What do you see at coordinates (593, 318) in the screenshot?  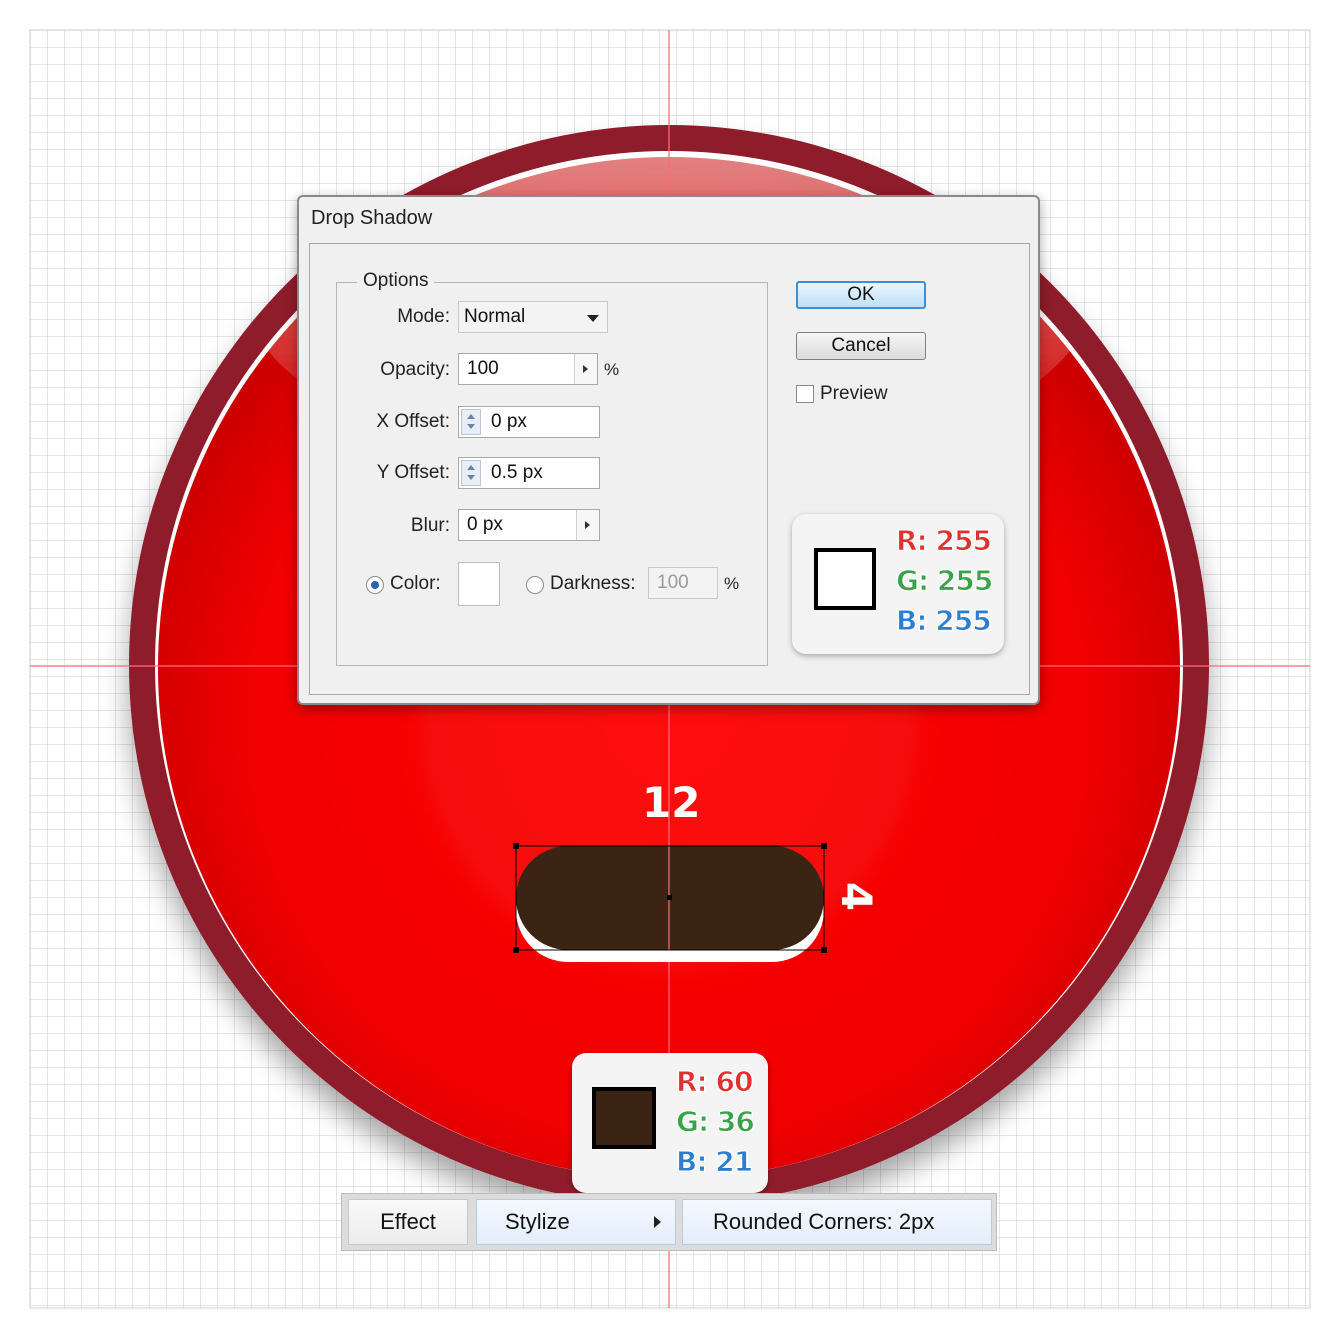 I see `chevron-down-icon` at bounding box center [593, 318].